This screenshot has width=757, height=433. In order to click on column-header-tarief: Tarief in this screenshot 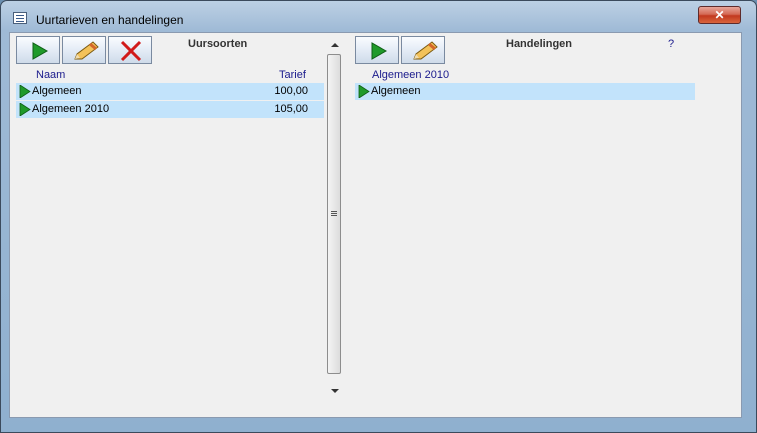, I will do `click(292, 75)`.